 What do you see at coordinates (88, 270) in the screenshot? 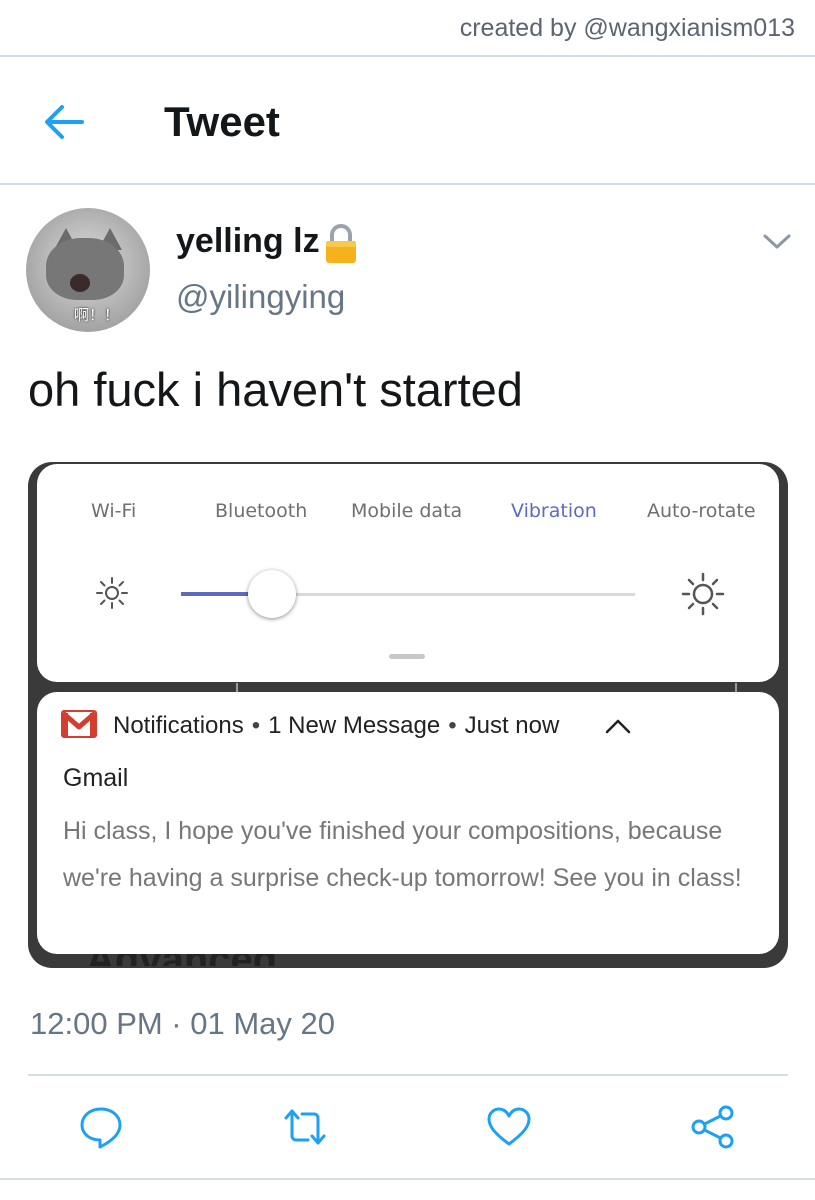
I see `avatar: 啊！！` at bounding box center [88, 270].